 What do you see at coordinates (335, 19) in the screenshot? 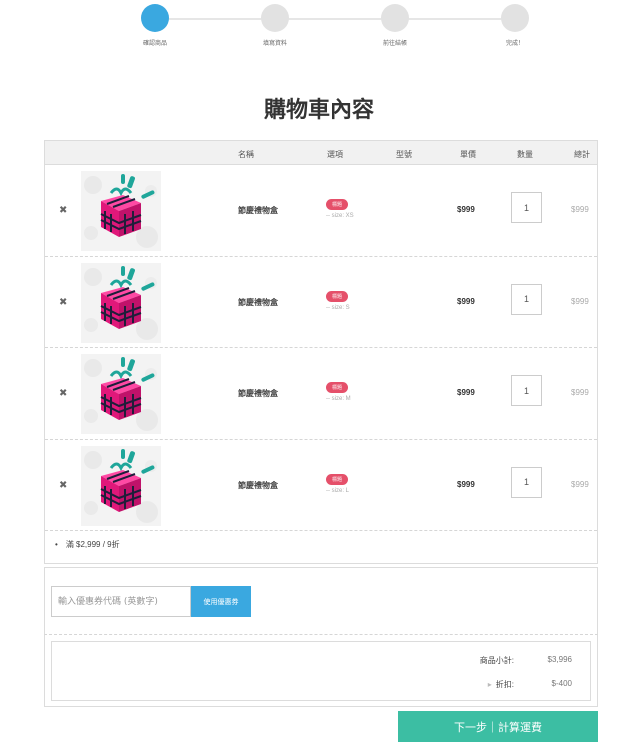
I see `steps-line` at bounding box center [335, 19].